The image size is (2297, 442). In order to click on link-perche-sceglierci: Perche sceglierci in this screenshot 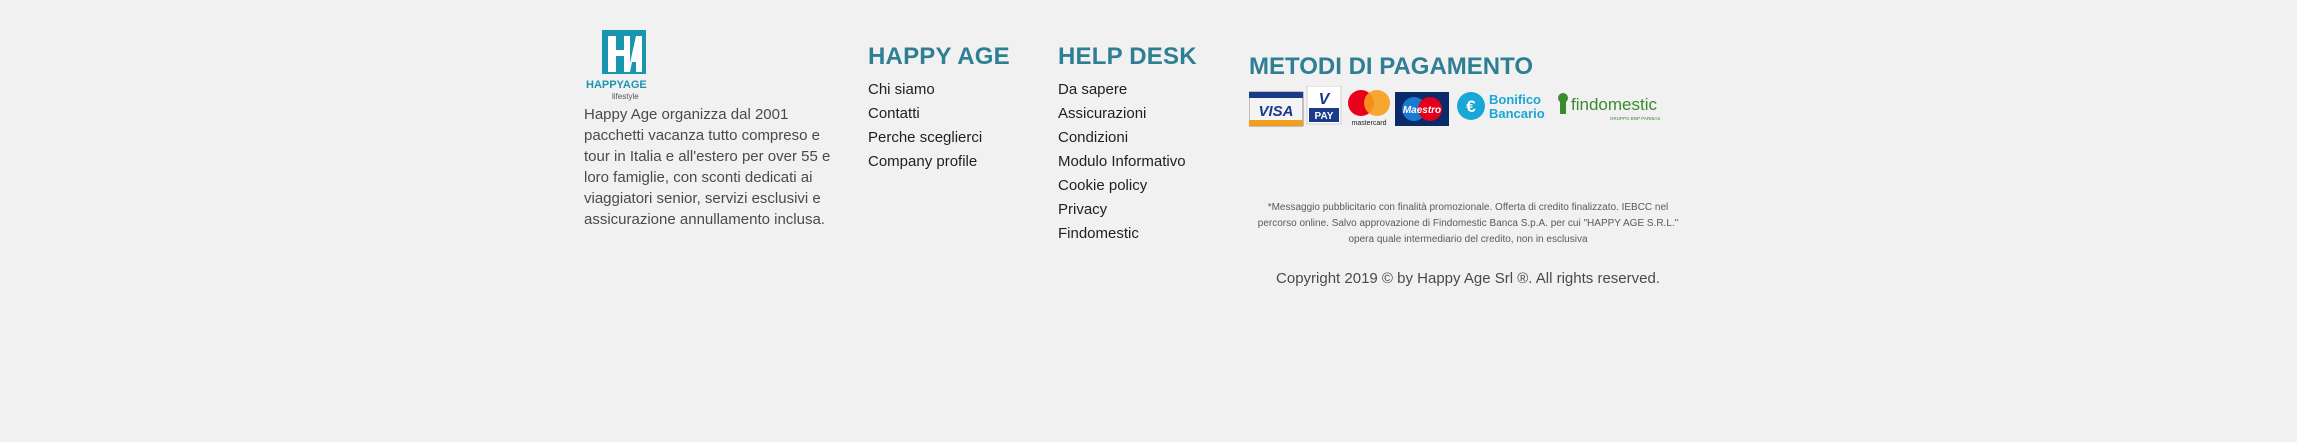, I will do `click(939, 138)`.